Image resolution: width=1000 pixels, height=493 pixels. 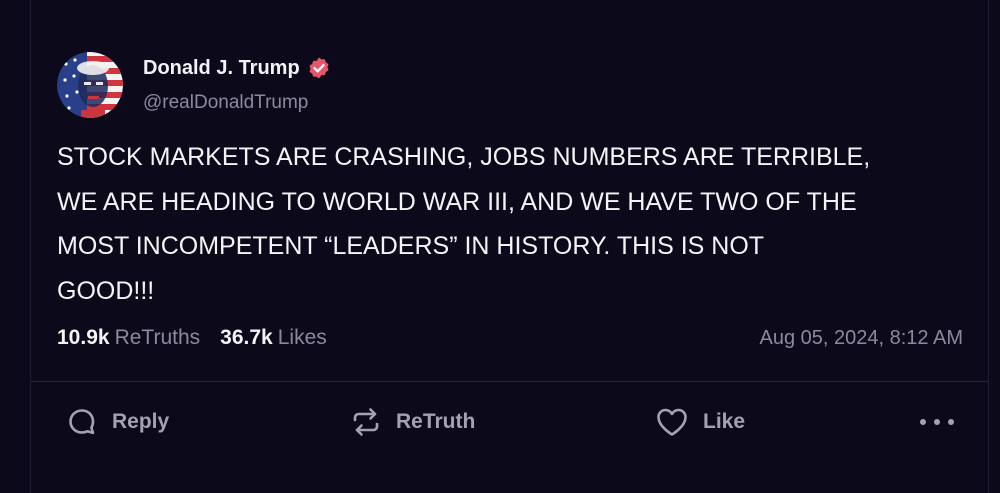 I want to click on reply-button: Reply, so click(x=117, y=422).